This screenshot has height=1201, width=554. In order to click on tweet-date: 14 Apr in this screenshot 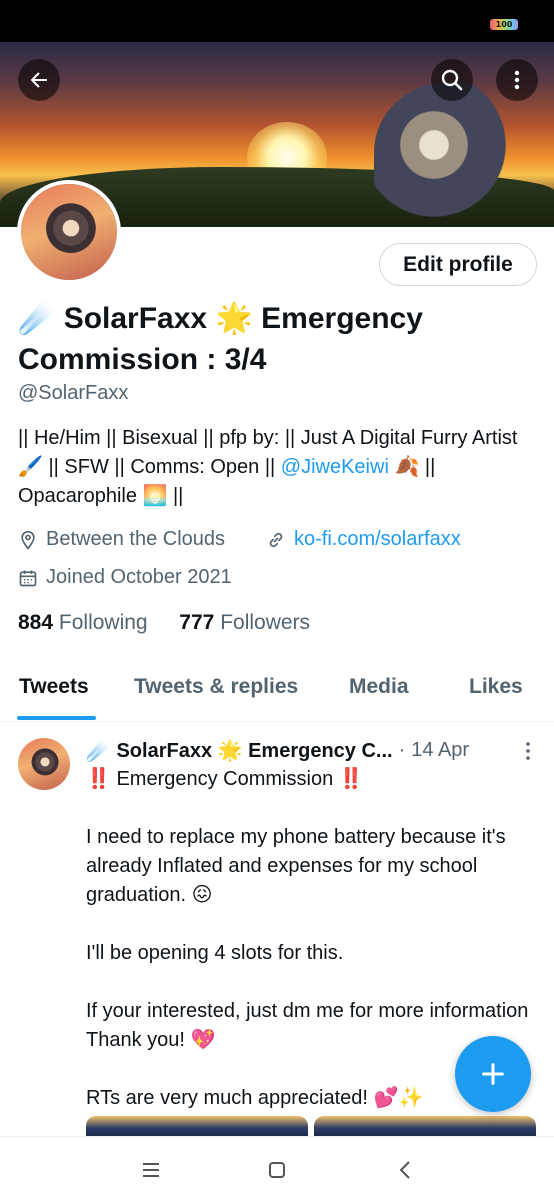, I will do `click(440, 750)`.